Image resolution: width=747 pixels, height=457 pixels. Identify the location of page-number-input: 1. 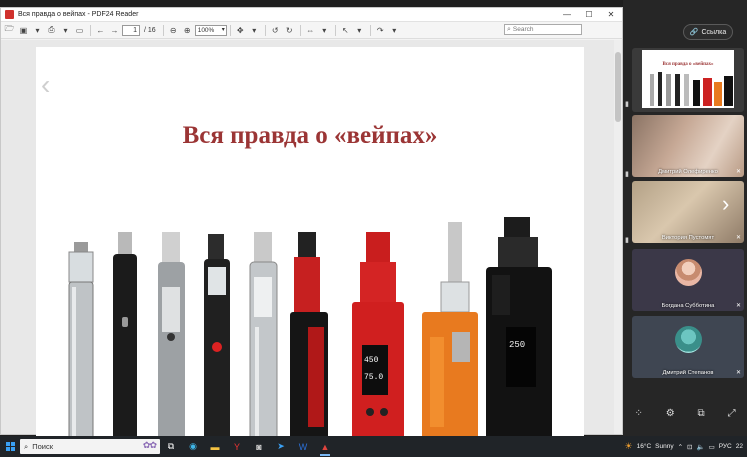
(131, 30).